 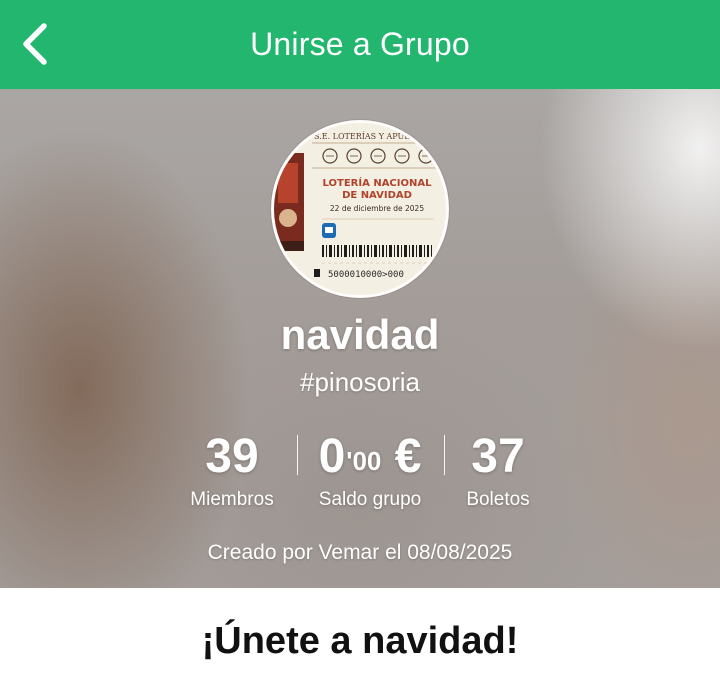 I want to click on balance-decimals: '00, so click(x=364, y=461).